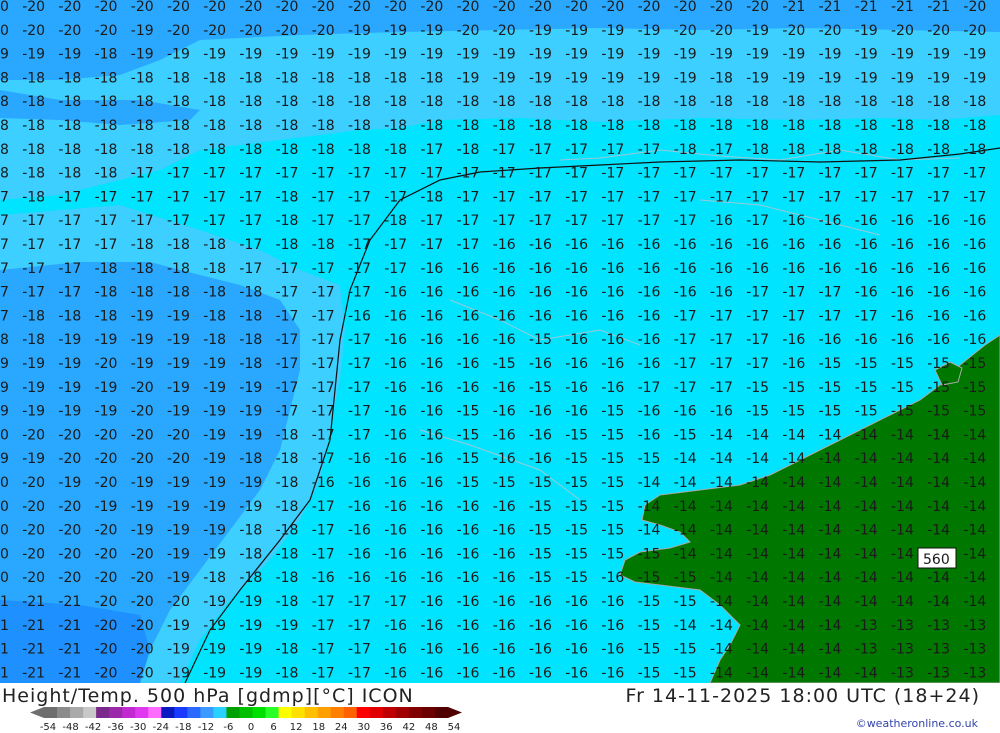 This screenshot has width=1000, height=733. I want to click on credit-link: ©weatheronline.co.uk, so click(917, 723).